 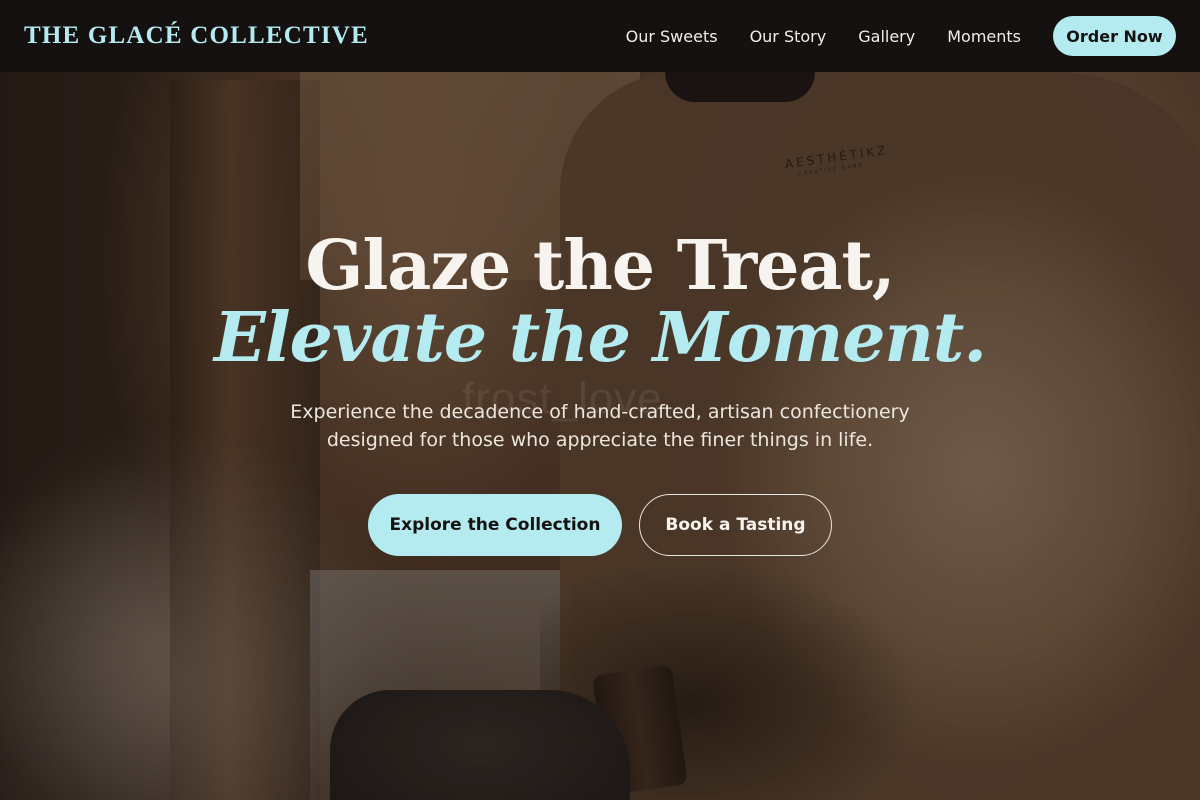 What do you see at coordinates (735, 525) in the screenshot?
I see `book-tasting-button: Book a Tasting` at bounding box center [735, 525].